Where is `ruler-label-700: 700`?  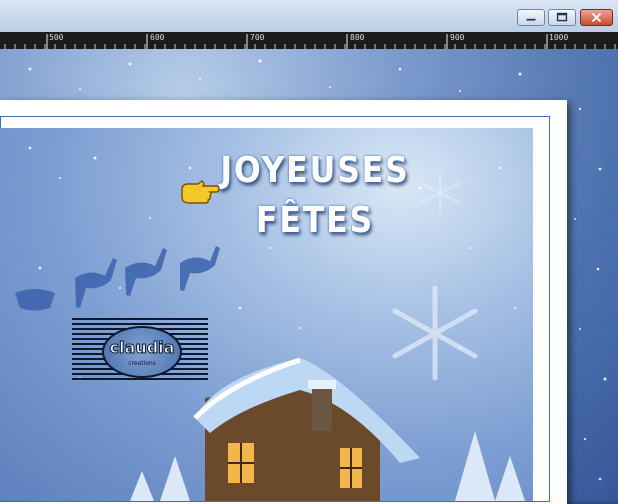 ruler-label-700: 700 is located at coordinates (257, 37).